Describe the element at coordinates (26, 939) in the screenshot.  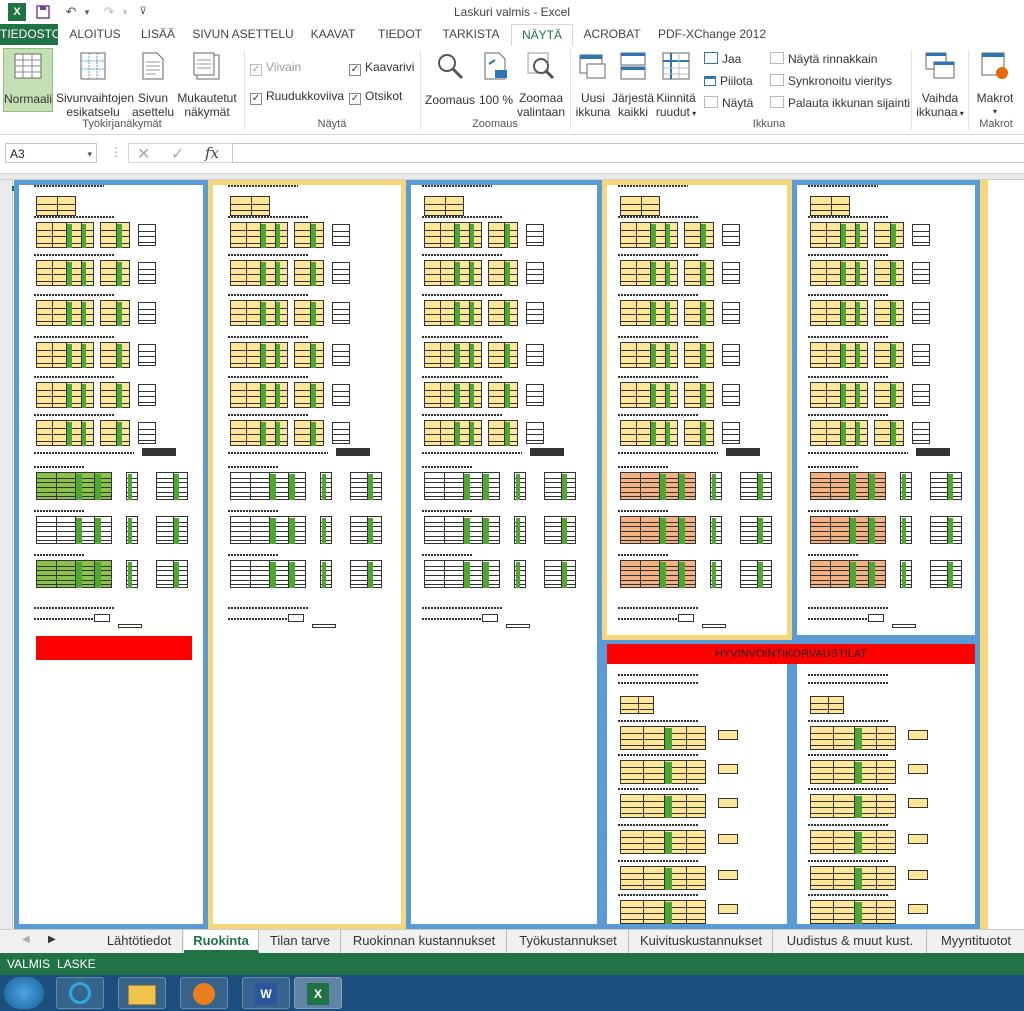
I see `scroll-left-icon: ◀` at that location.